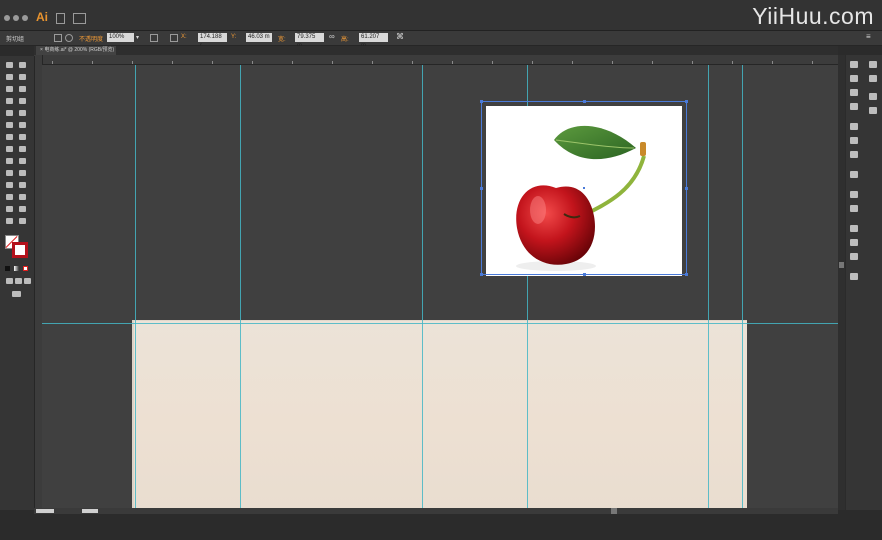  What do you see at coordinates (9, 173) in the screenshot?
I see `mesh-tool-icon` at bounding box center [9, 173].